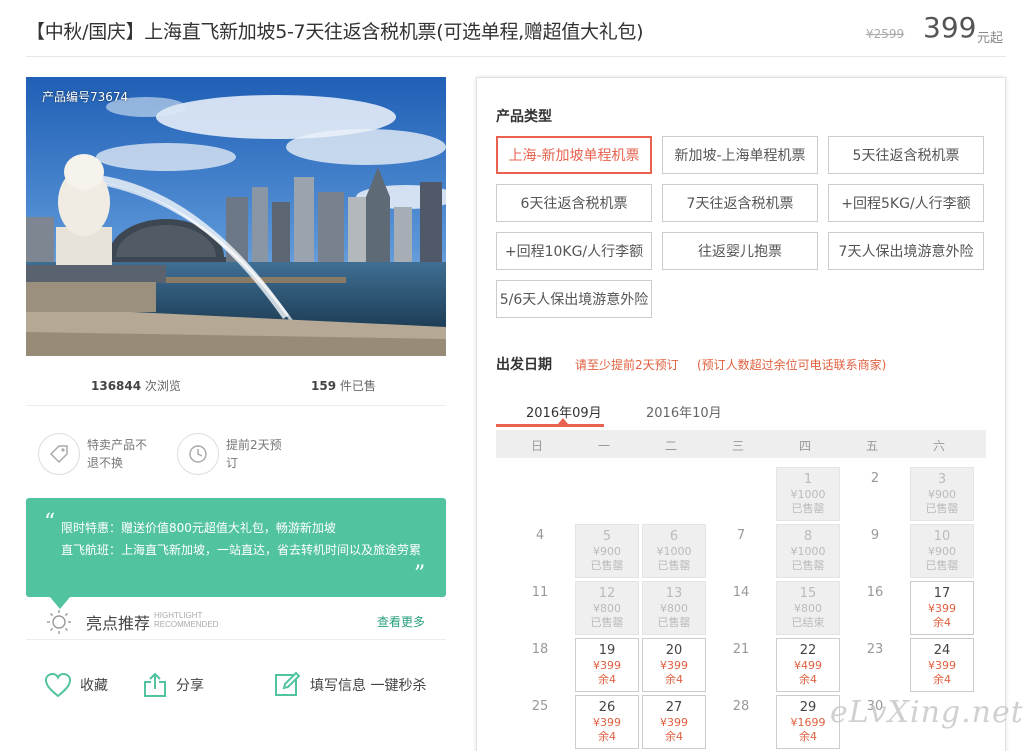 The width and height of the screenshot is (1035, 751). Describe the element at coordinates (741, 706) in the screenshot. I see `day-number: 28` at that location.